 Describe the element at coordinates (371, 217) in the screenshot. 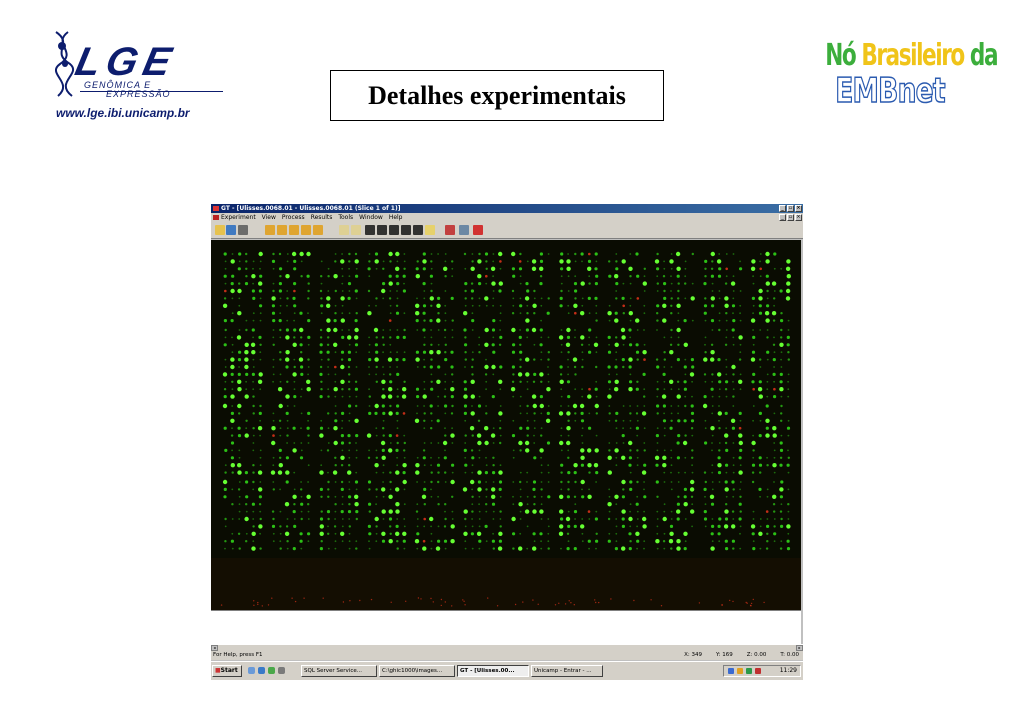

I see `menu-window: Window` at that location.